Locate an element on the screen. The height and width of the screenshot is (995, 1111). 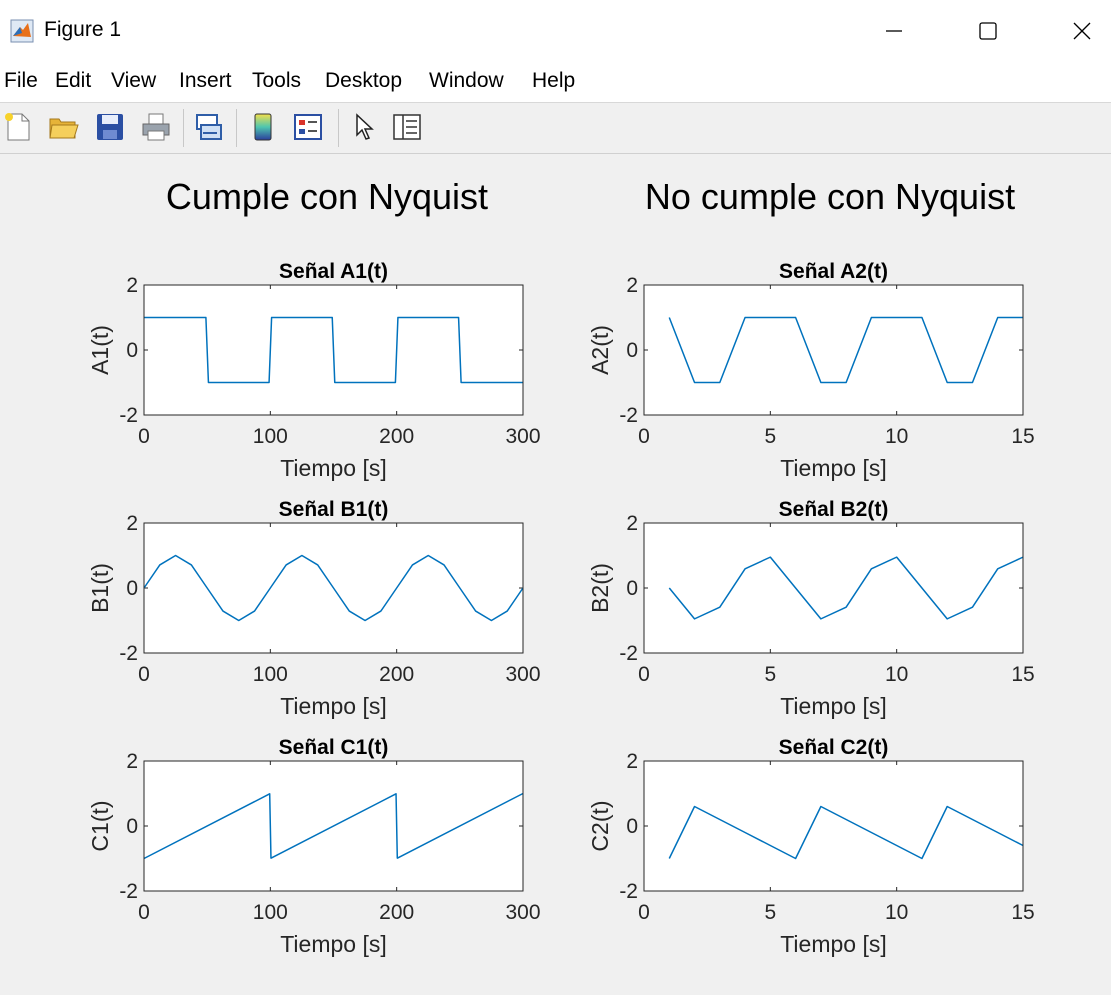
plot-5-xtick-label: 0 is located at coordinates (144, 912).